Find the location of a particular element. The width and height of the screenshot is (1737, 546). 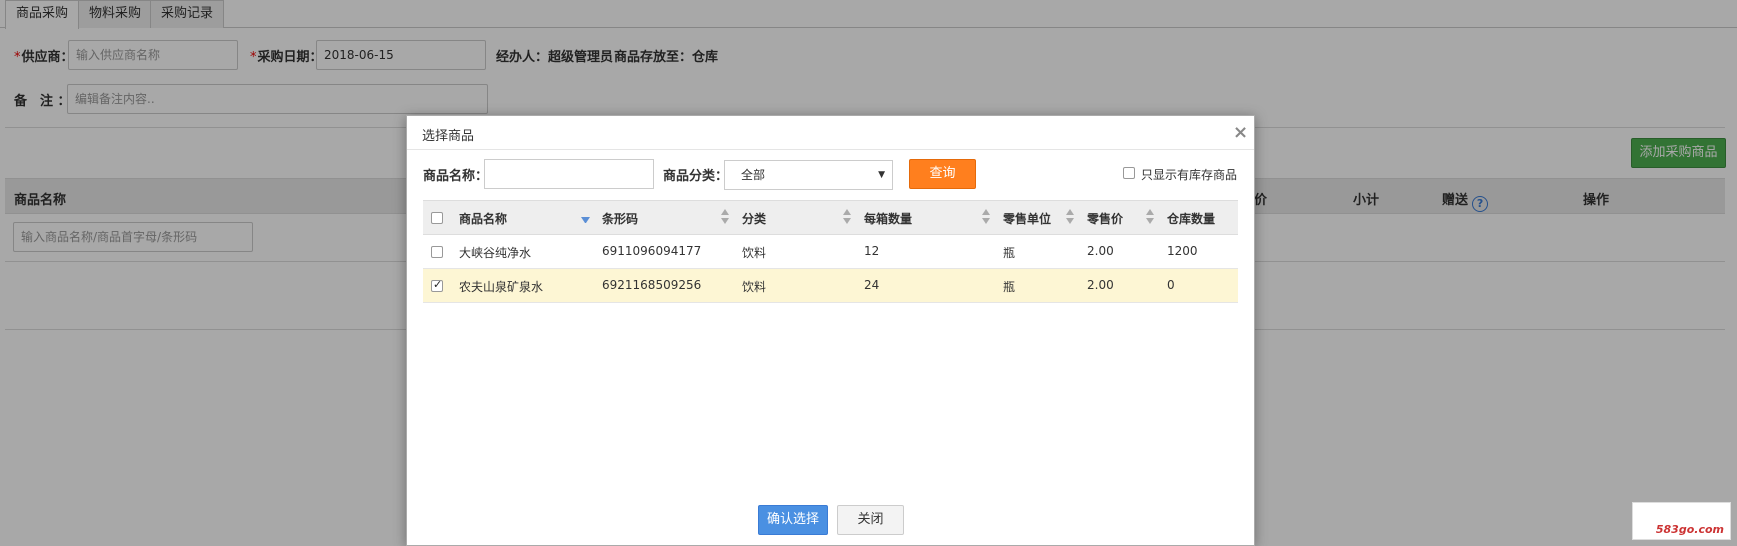

query-button: 查询 is located at coordinates (942, 174).